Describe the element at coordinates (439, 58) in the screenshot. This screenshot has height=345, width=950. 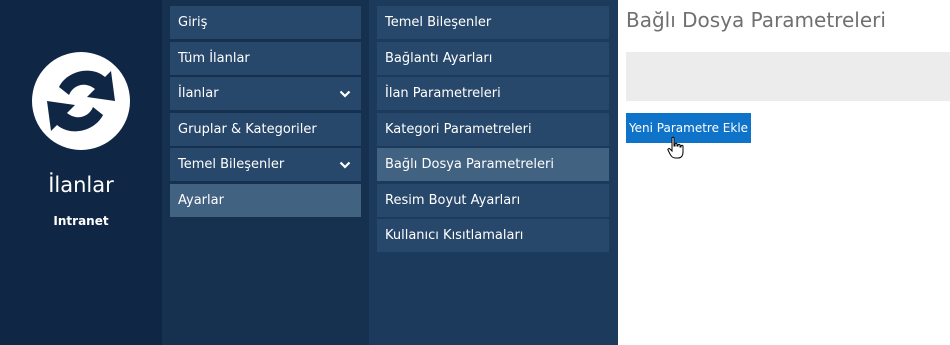
I see `subnav-item-label: Bağlantı Ayarları` at that location.